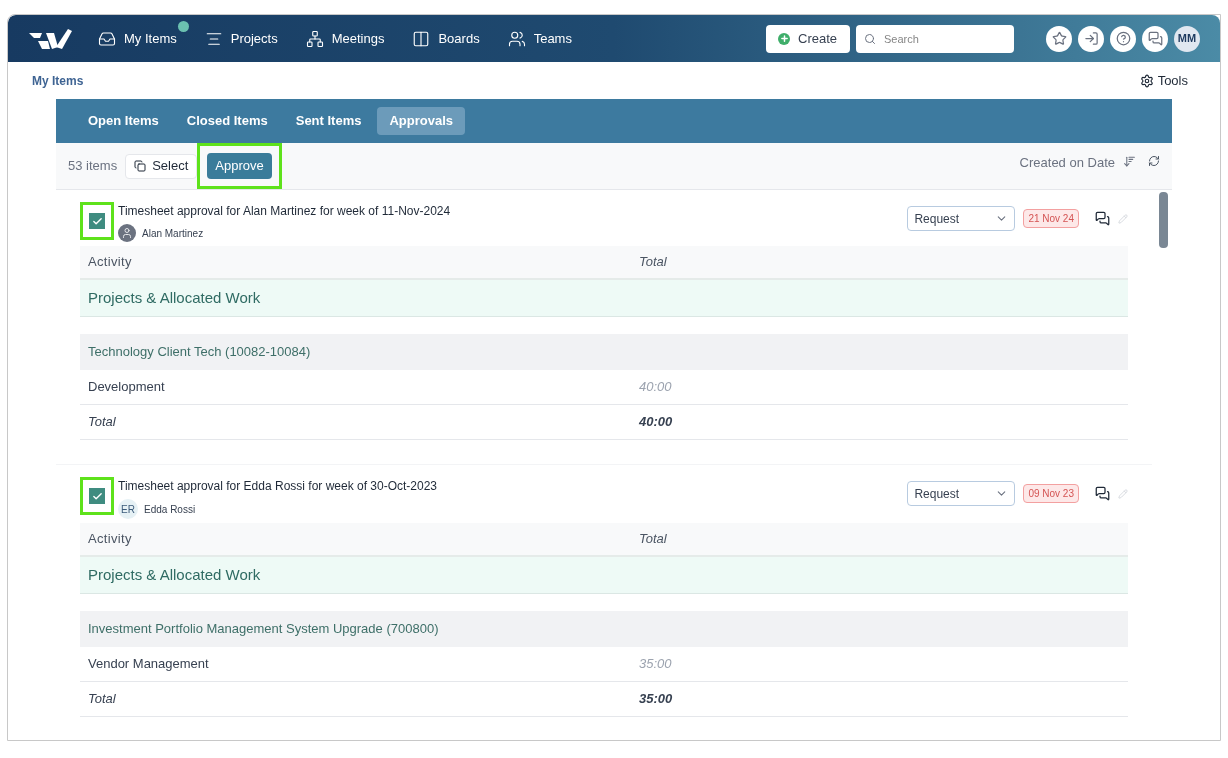 This screenshot has width=1228, height=758. What do you see at coordinates (1163, 220) in the screenshot?
I see `scrollbar` at bounding box center [1163, 220].